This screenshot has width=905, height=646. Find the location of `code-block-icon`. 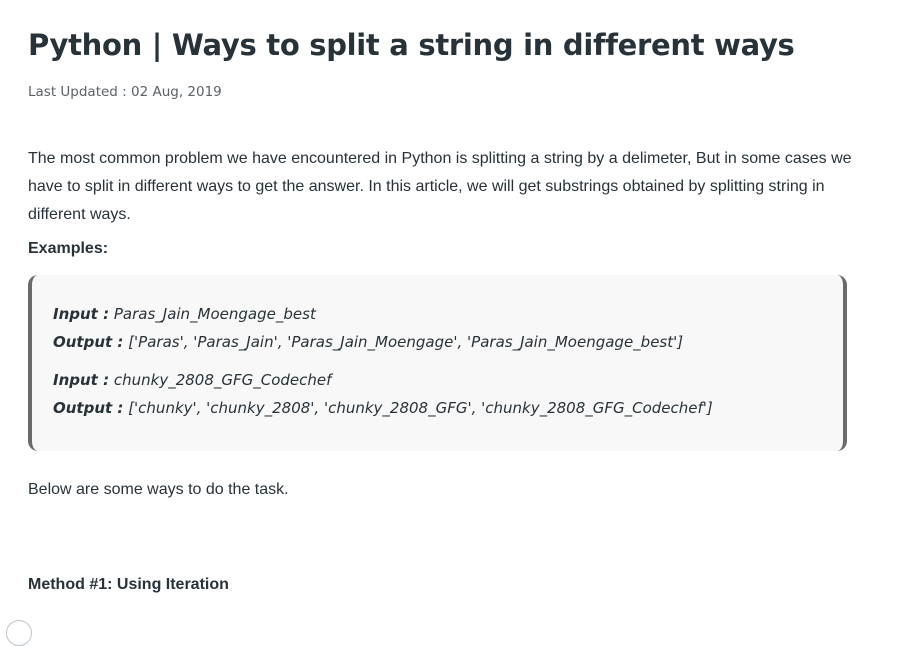

code-block-icon is located at coordinates (19, 633).